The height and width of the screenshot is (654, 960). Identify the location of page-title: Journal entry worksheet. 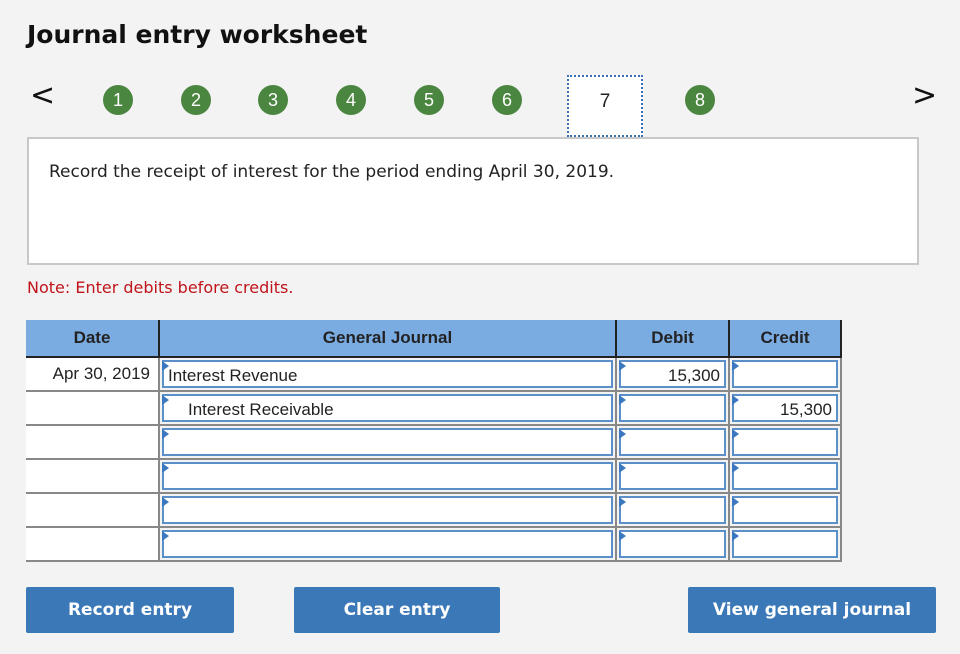
(197, 34).